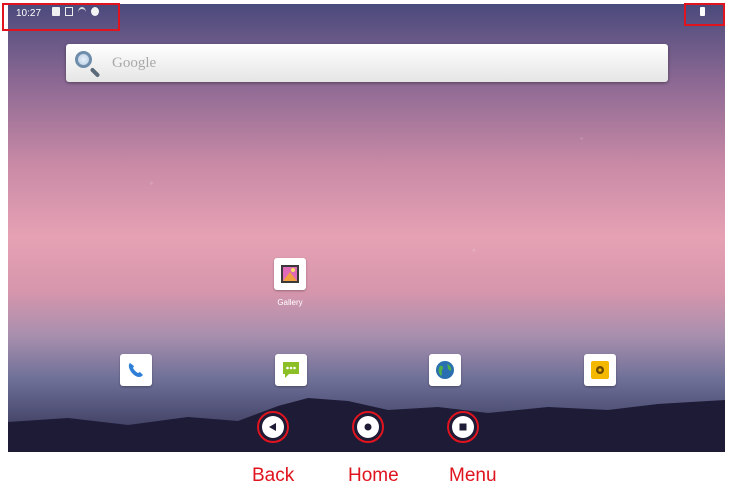  I want to click on phone-icon, so click(135, 370).